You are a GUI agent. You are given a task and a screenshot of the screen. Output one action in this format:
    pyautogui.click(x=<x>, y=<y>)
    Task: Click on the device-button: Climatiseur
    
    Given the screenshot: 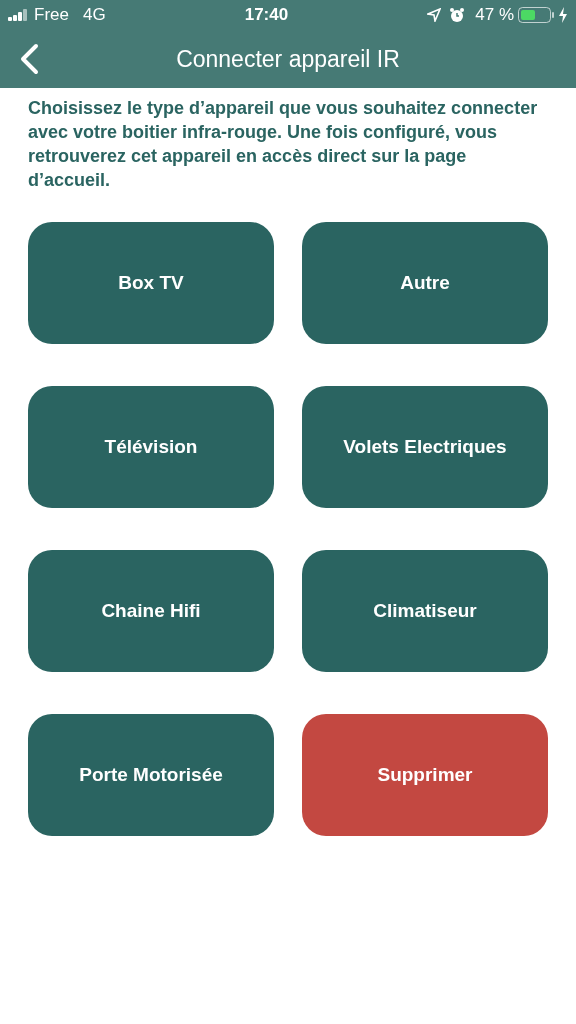 What is the action you would take?
    pyautogui.click(x=425, y=611)
    